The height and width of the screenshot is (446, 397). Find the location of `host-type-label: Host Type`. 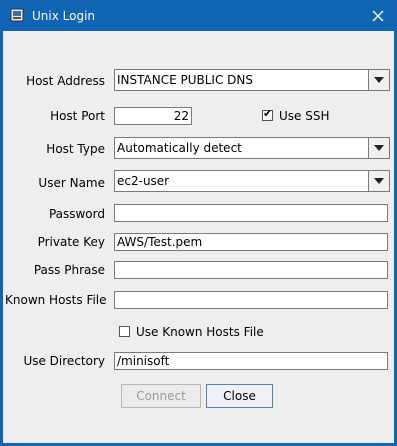

host-type-label: Host Type is located at coordinates (75, 149).